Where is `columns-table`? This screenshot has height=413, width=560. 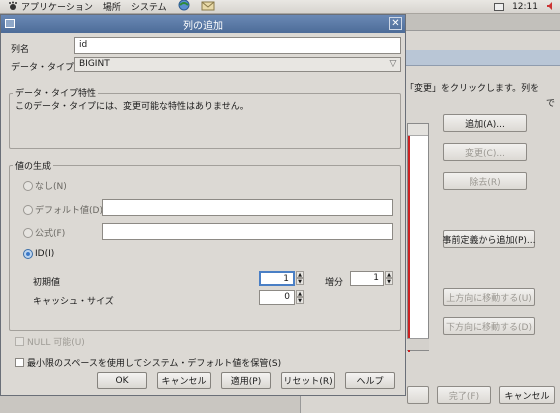 columns-table is located at coordinates (418, 237).